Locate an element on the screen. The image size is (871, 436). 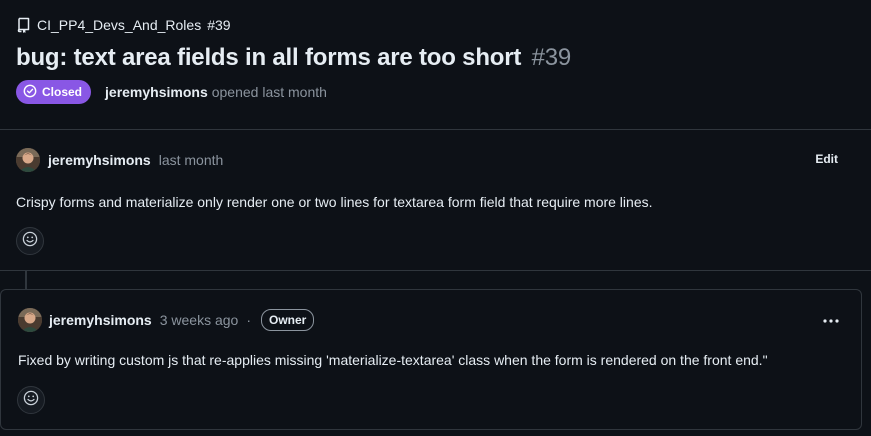
issue-meta: Closed jeremyhsimons opened last month is located at coordinates (171, 92).